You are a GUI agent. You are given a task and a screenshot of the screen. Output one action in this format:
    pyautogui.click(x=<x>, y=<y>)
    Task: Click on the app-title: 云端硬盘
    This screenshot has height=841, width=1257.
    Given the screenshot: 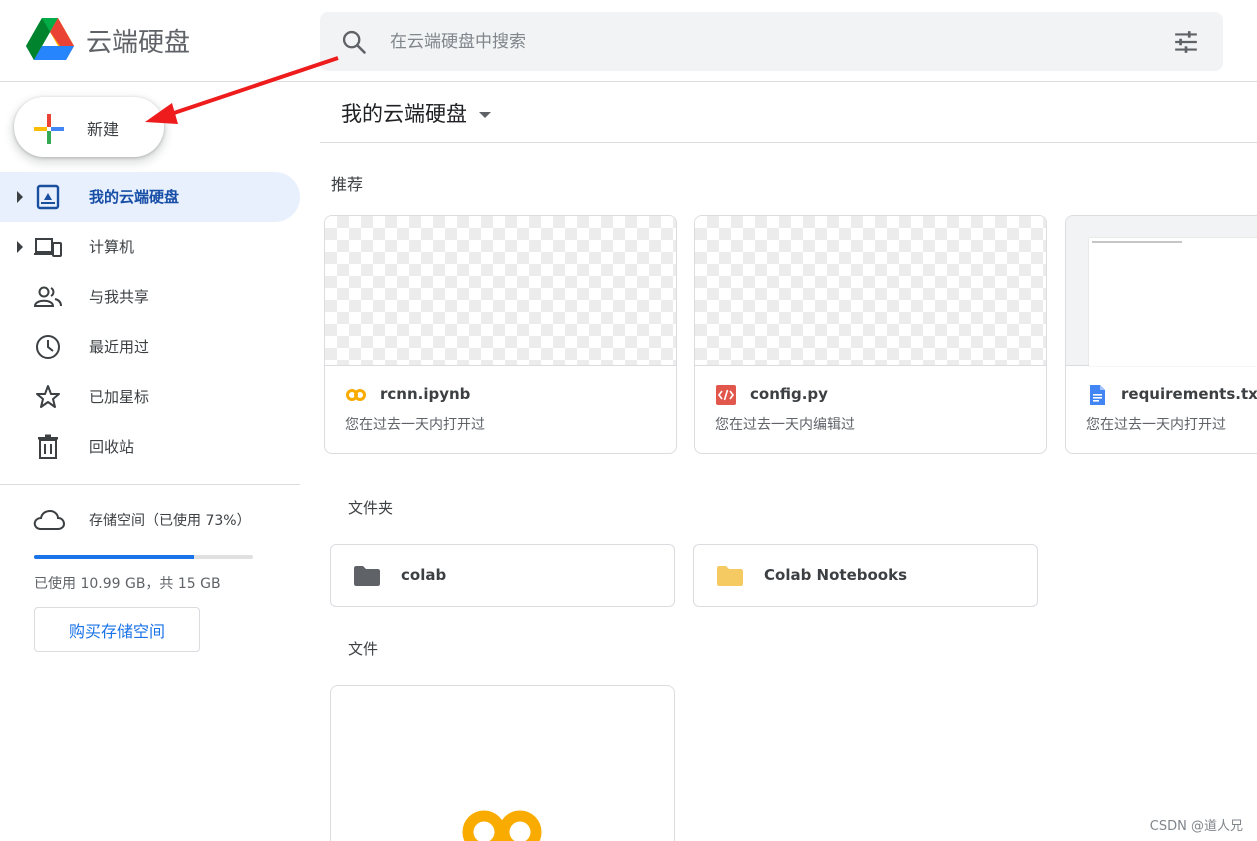 What is the action you would take?
    pyautogui.click(x=138, y=40)
    